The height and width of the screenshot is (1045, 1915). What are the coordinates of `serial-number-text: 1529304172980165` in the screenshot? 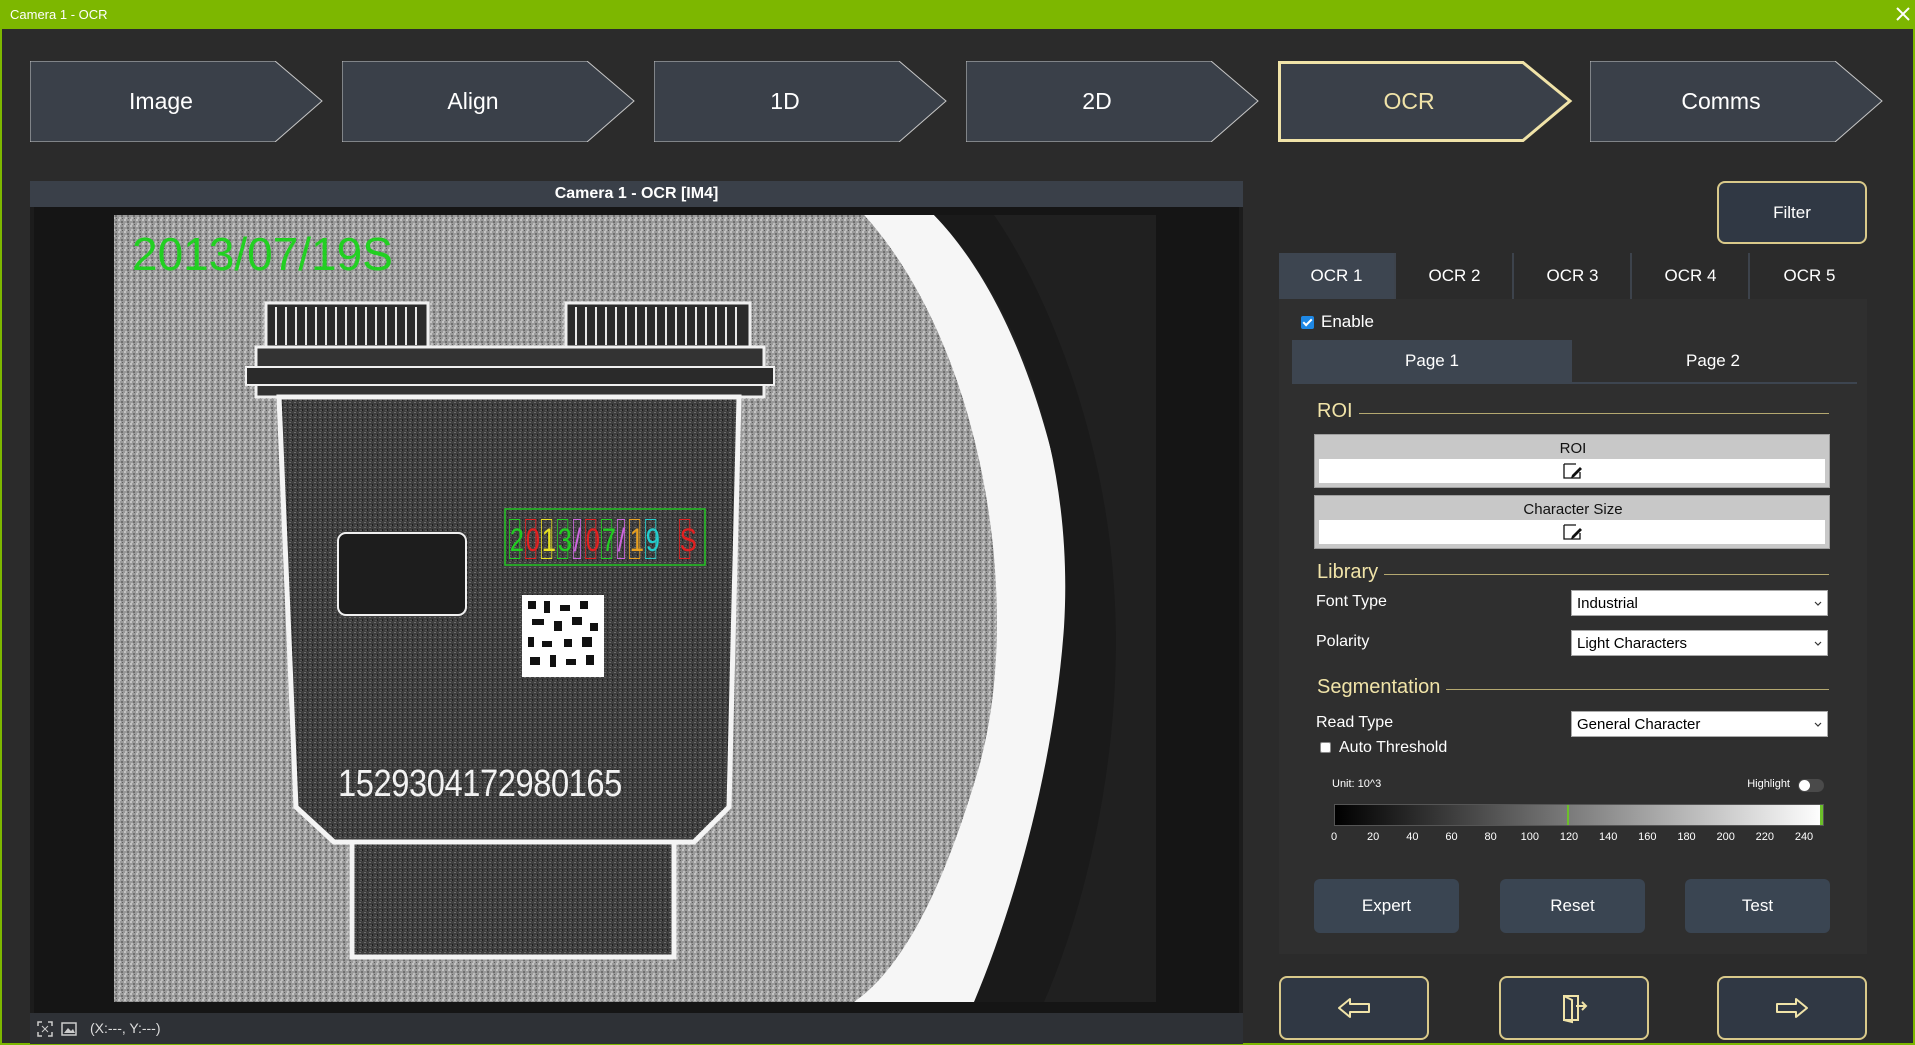 It's located at (480, 784).